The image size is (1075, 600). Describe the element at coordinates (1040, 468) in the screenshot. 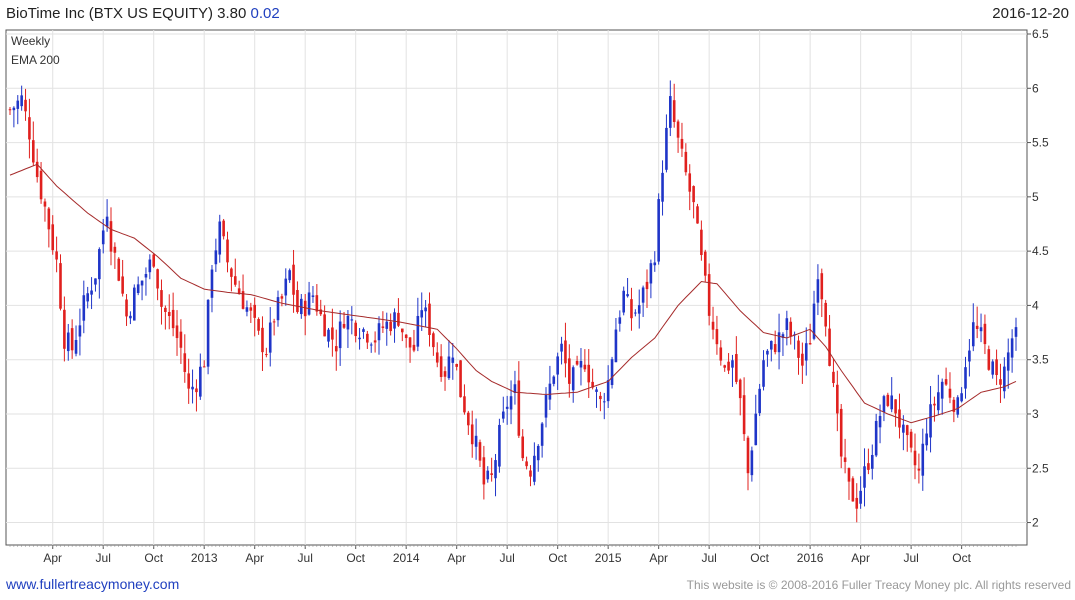

I see `y-tick-label: 2.5` at that location.